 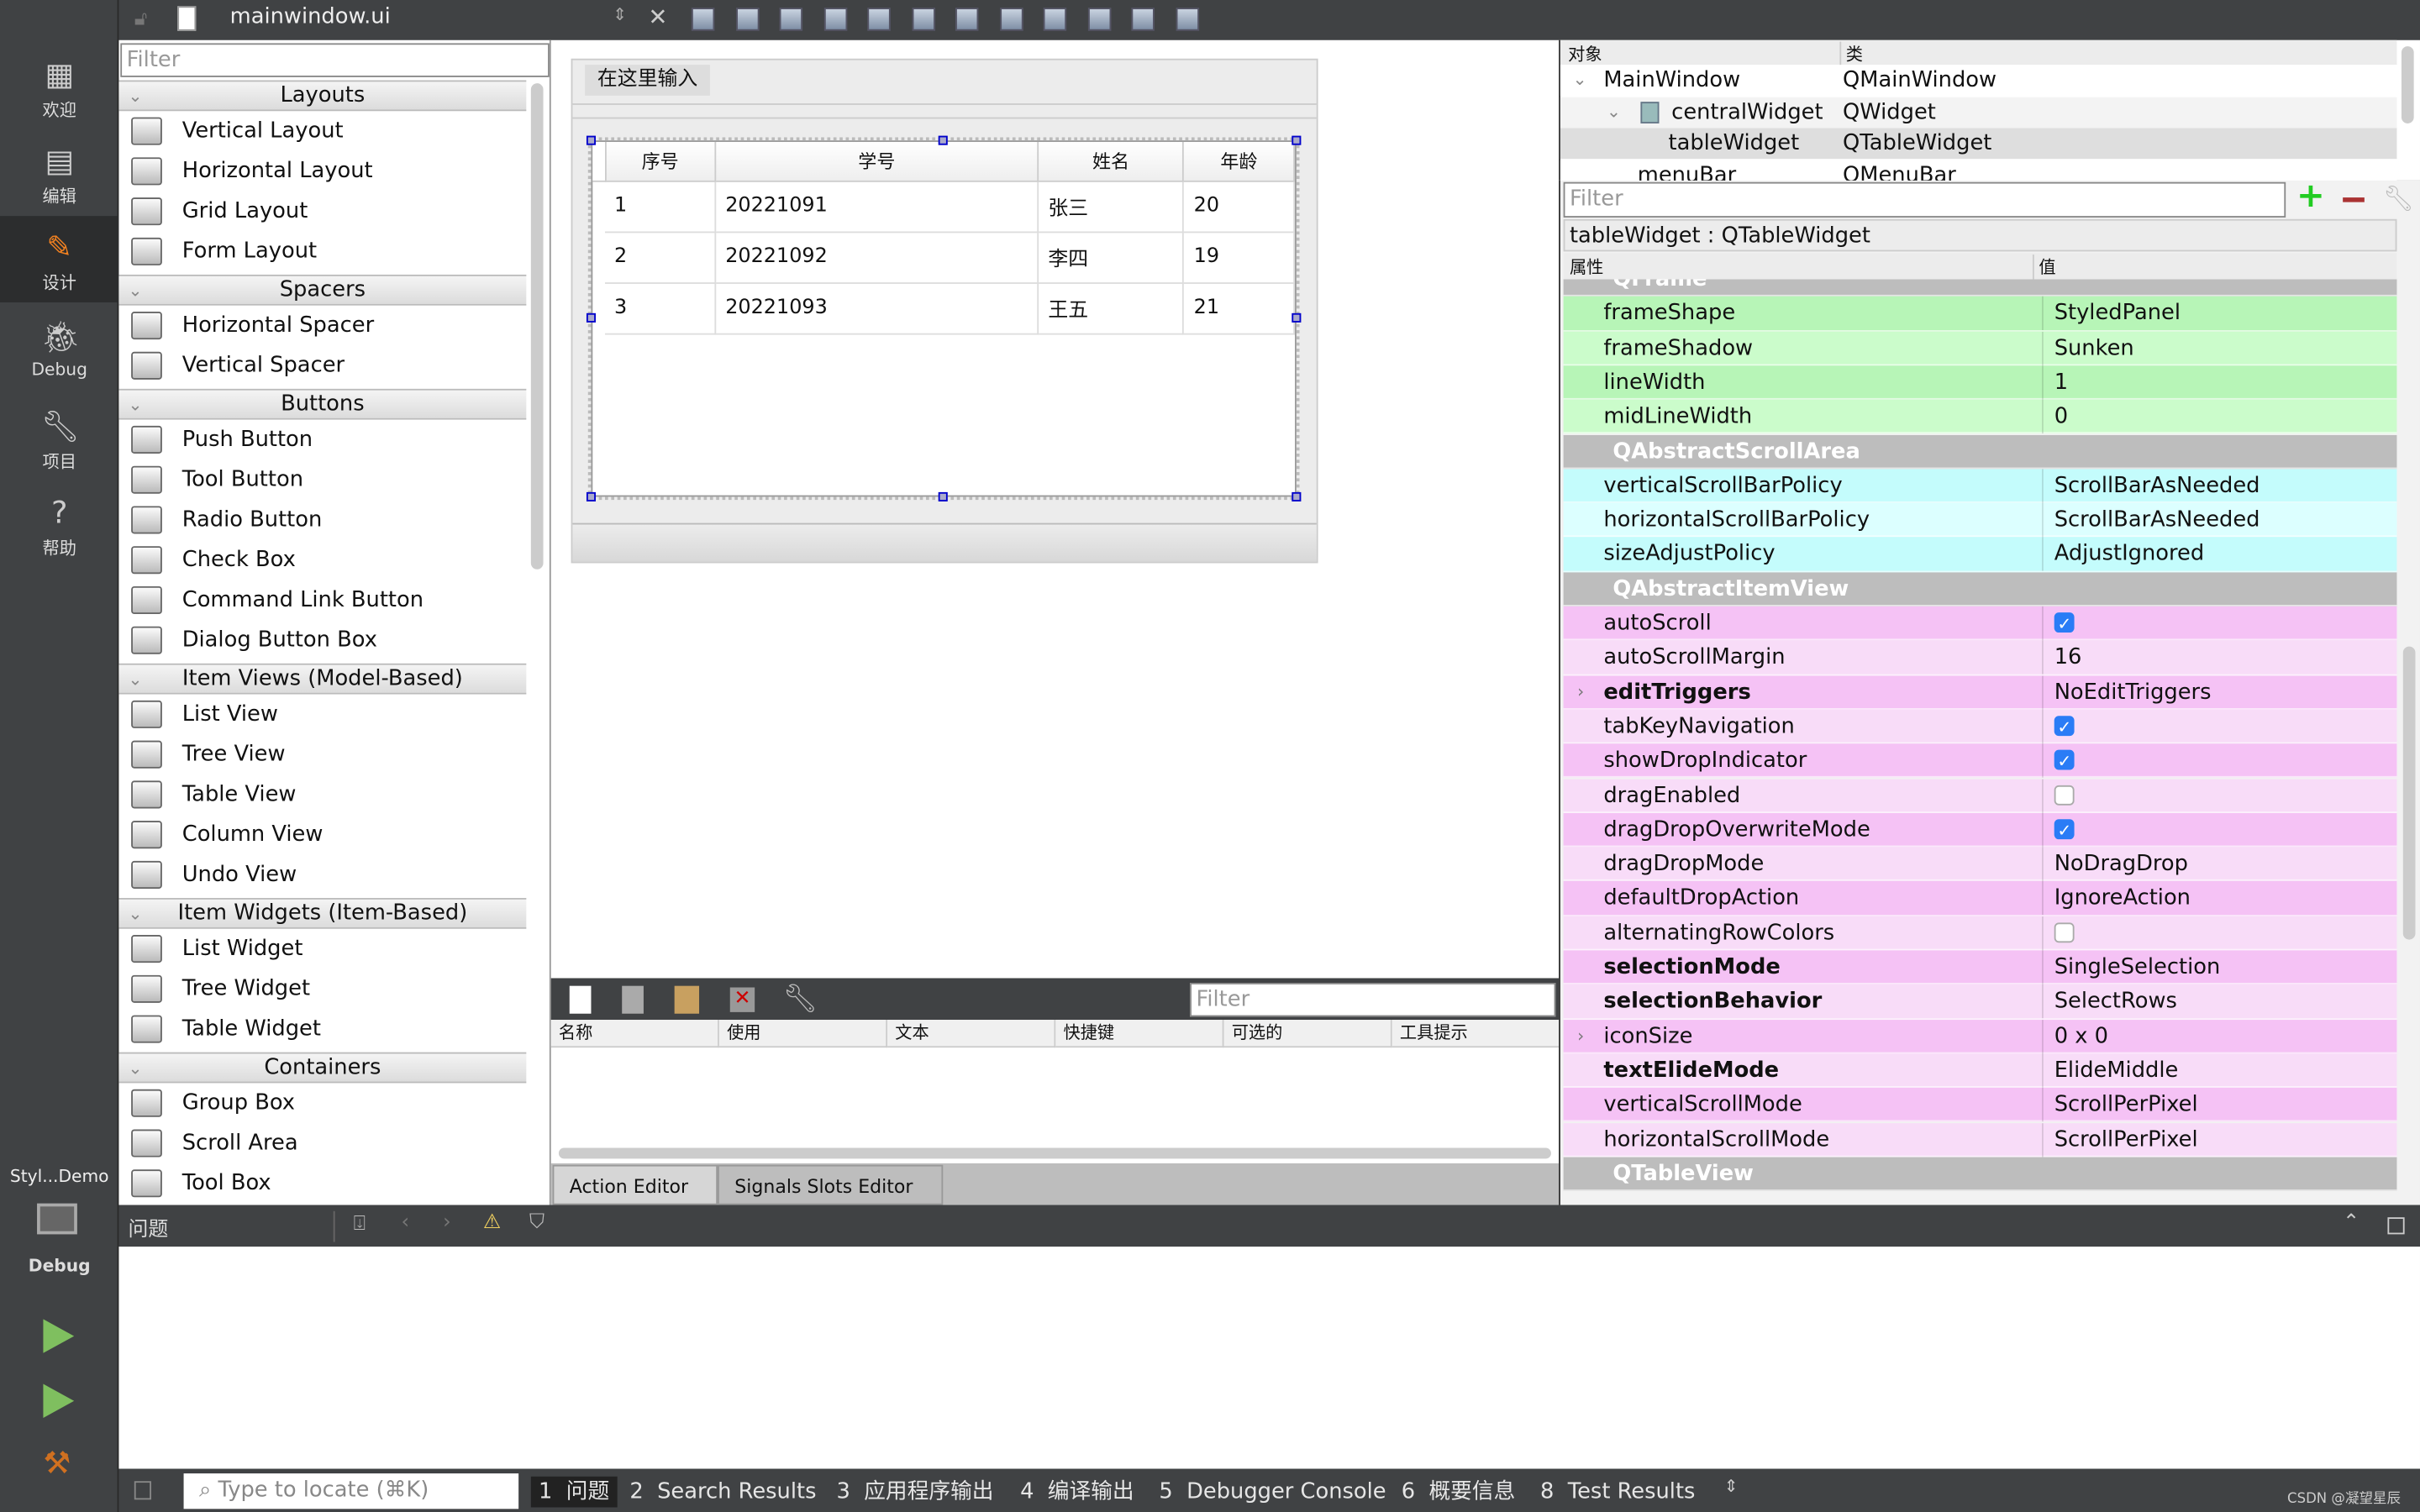 What do you see at coordinates (1980, 451) in the screenshot?
I see `property-group-QAbstractScrollArea: QAbstractScrollArea` at bounding box center [1980, 451].